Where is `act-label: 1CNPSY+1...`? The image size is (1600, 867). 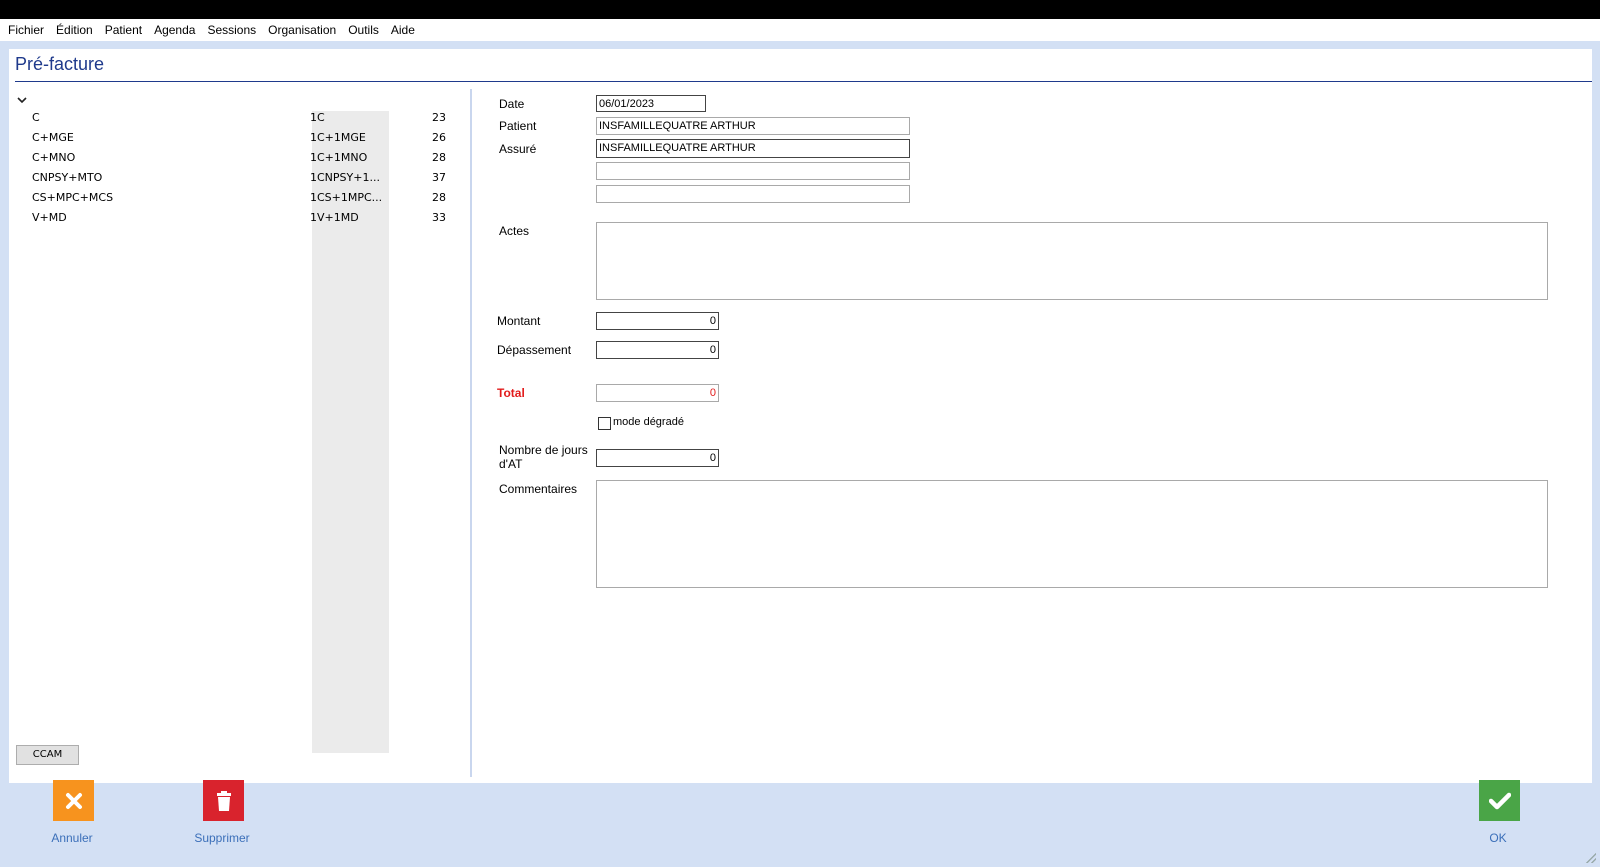
act-label: 1CNPSY+1... is located at coordinates (345, 177).